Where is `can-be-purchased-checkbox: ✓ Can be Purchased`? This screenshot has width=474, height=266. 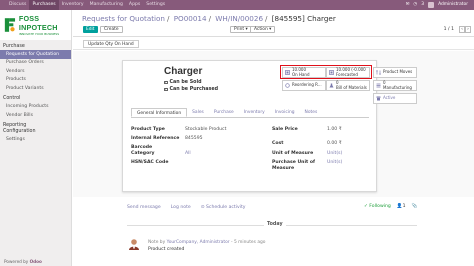 can-be-purchased-checkbox: ✓ Can be Purchased is located at coordinates (191, 89).